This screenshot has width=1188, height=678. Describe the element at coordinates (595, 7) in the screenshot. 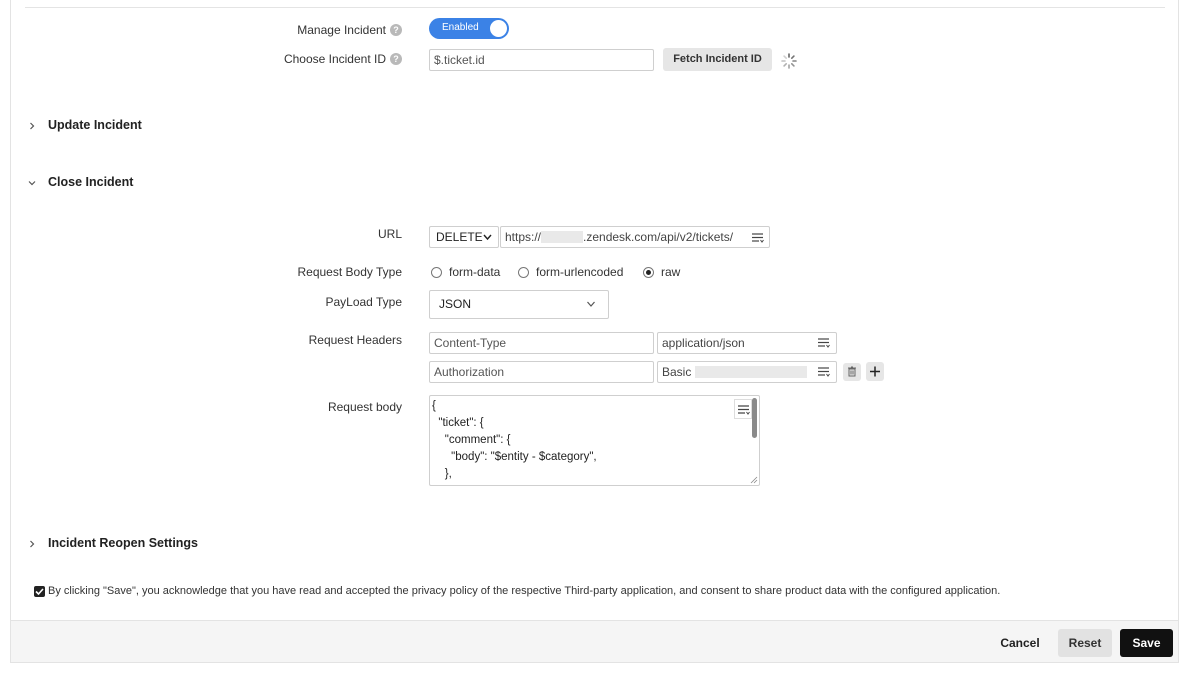

I see `divider` at that location.